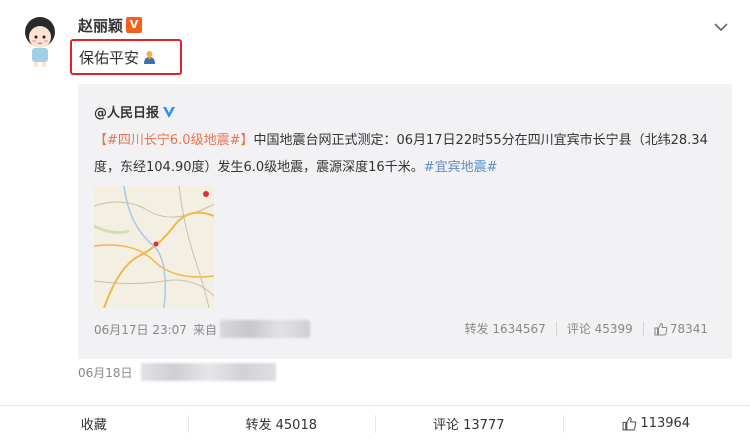 This screenshot has width=750, height=440. I want to click on post-text-content: 保佑平安, so click(109, 57).